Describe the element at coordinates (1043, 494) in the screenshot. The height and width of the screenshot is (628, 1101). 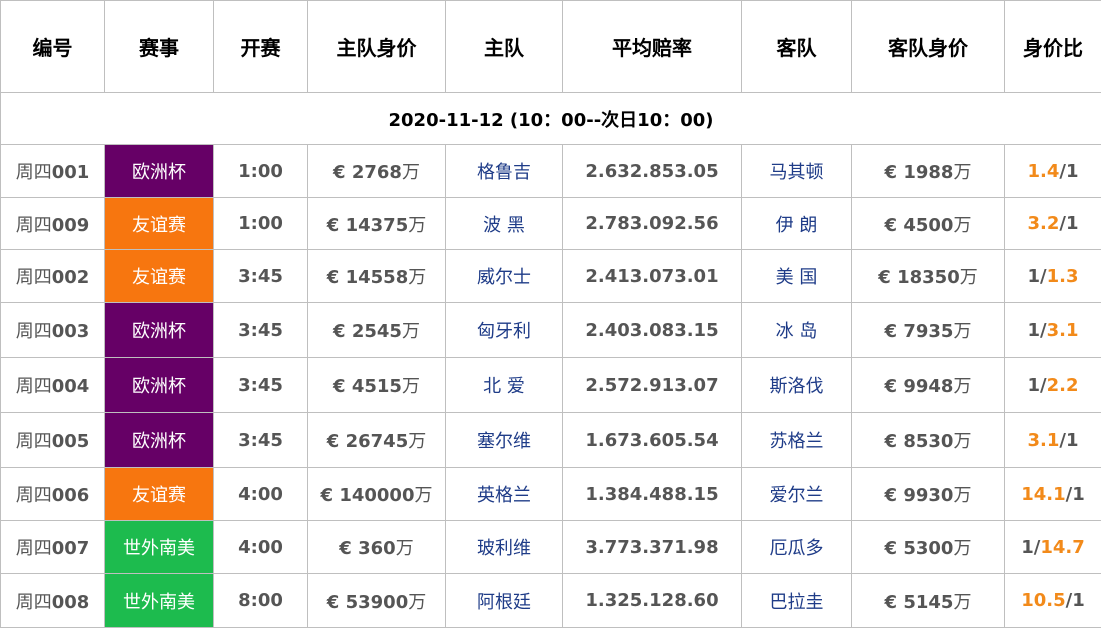
I see `ratio-left: 14.1` at that location.